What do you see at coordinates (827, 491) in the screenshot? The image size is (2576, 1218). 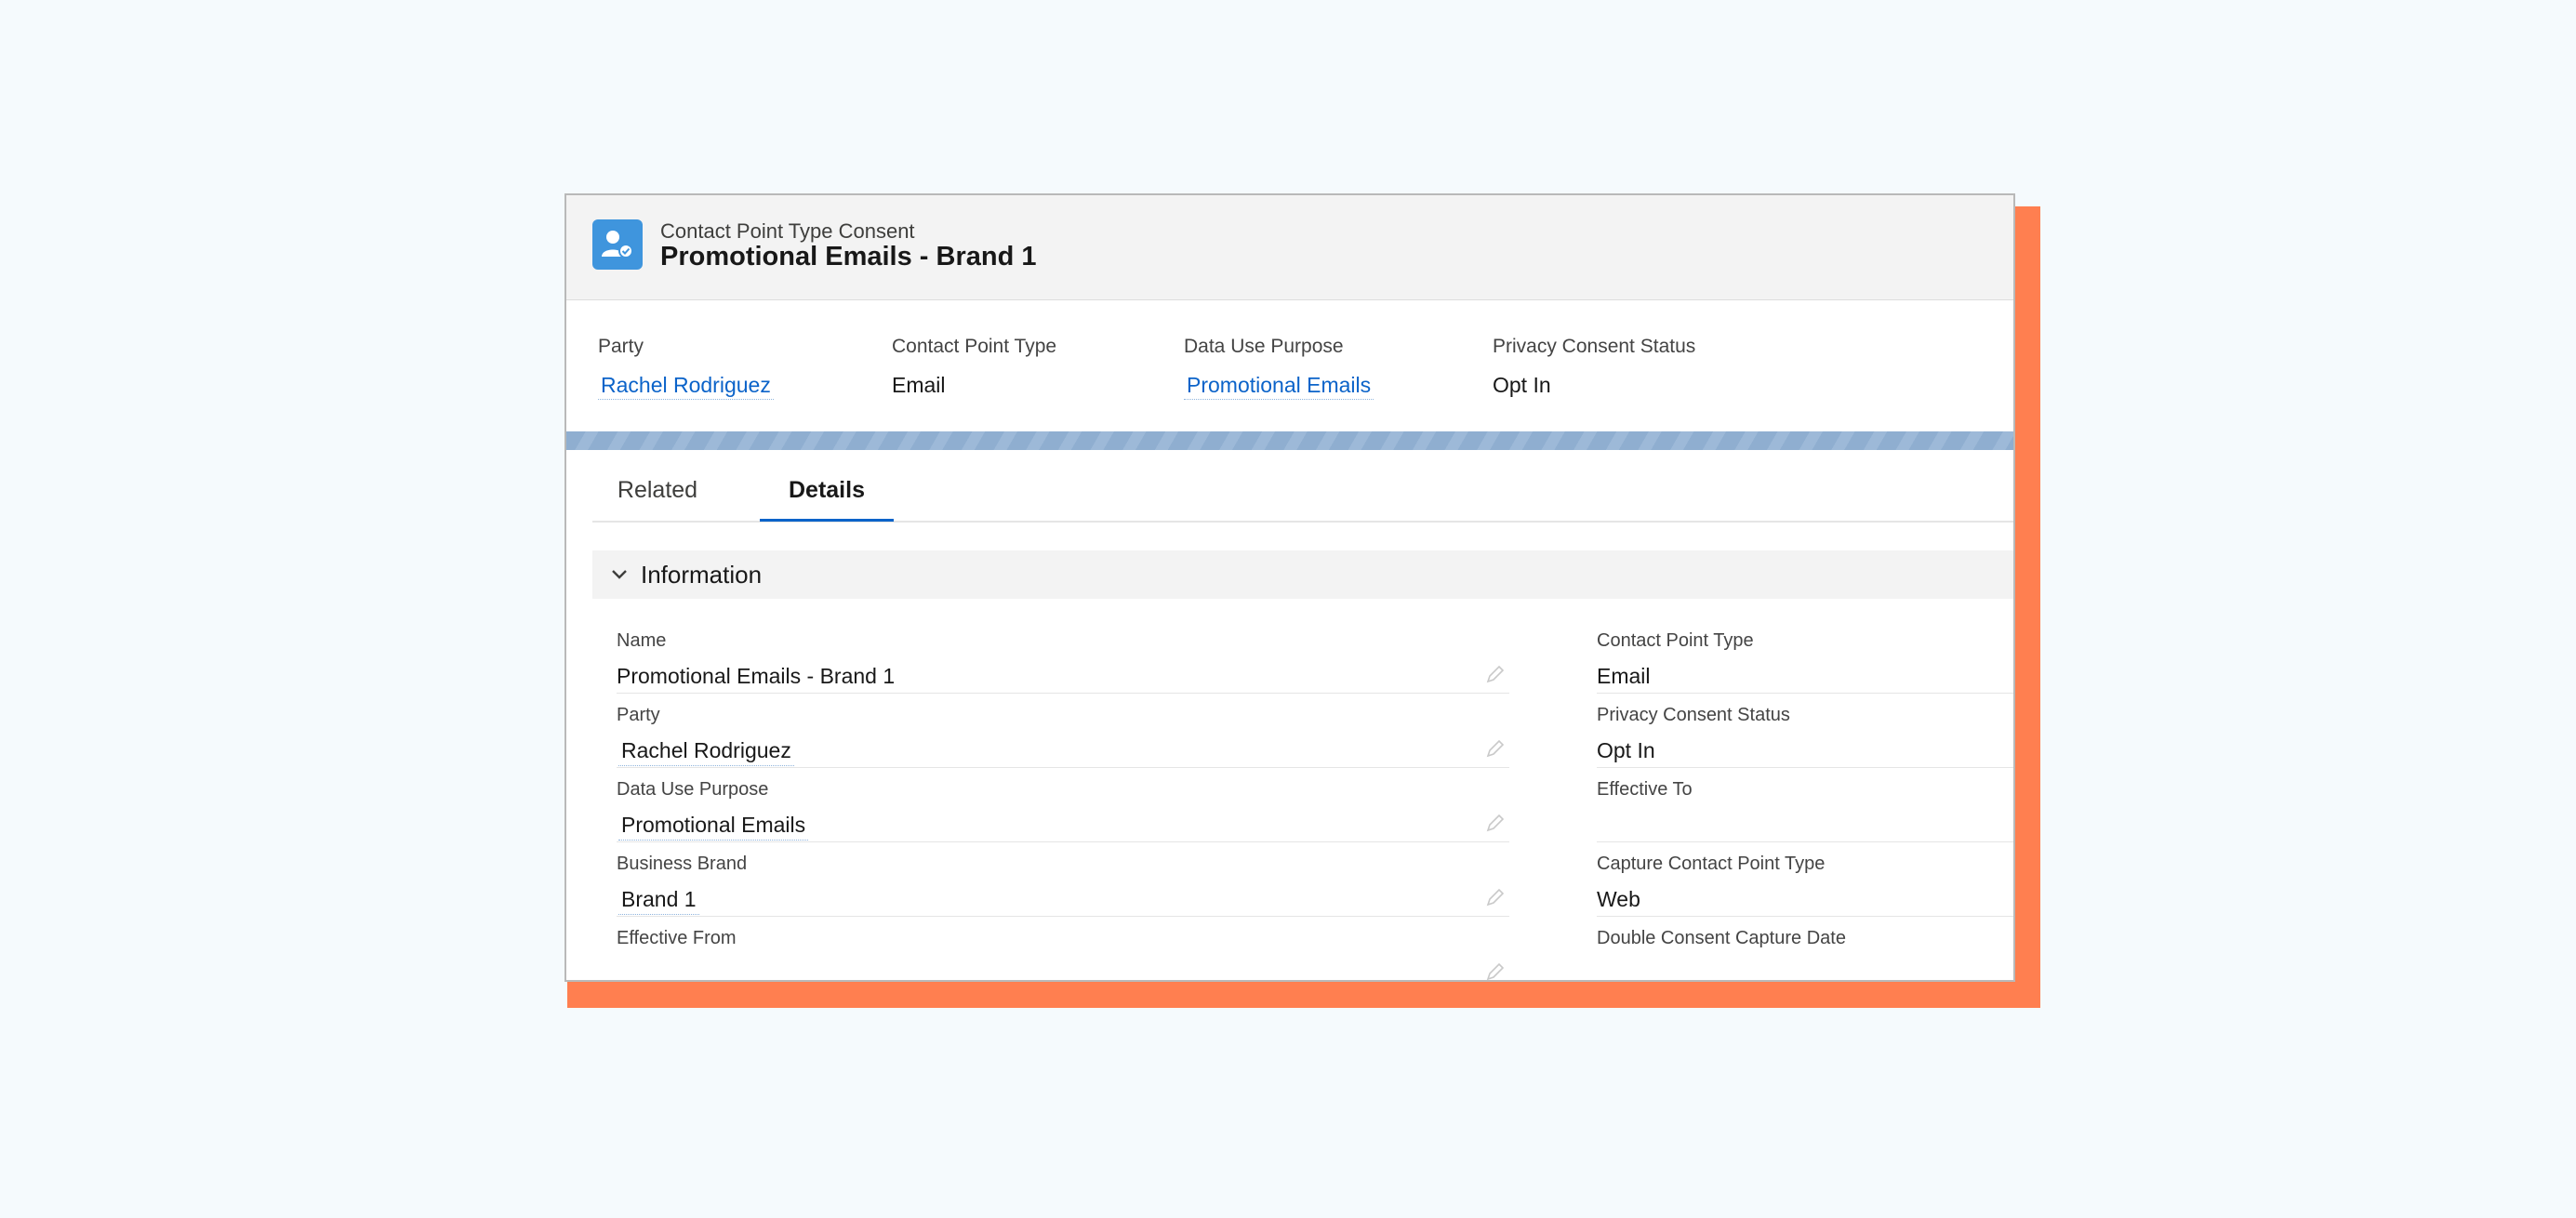 I see `tab-details: Details` at bounding box center [827, 491].